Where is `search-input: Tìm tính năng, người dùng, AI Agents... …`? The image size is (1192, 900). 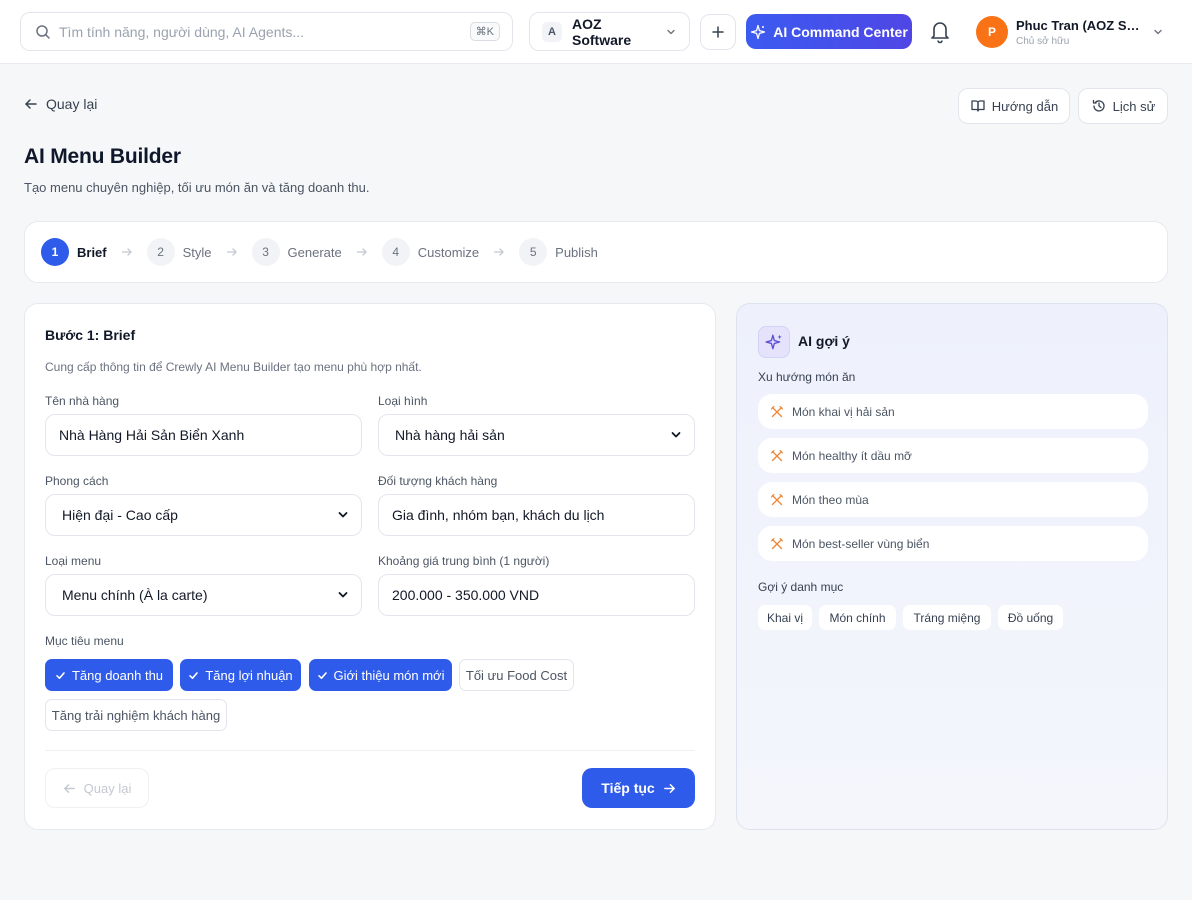 search-input: Tìm tính năng, người dùng, AI Agents... … is located at coordinates (266, 31).